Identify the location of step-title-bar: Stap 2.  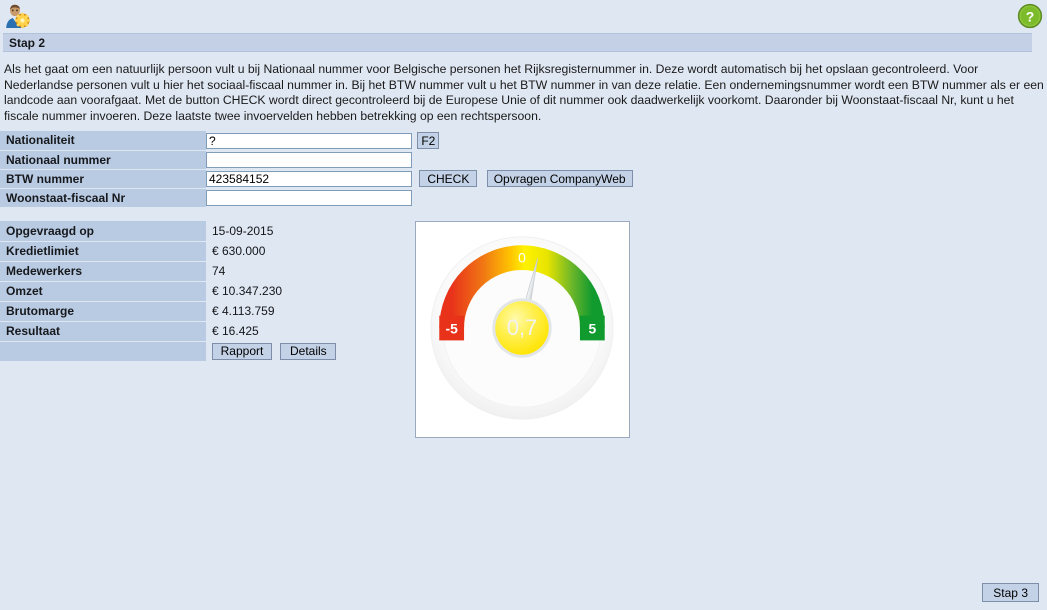
(517, 42).